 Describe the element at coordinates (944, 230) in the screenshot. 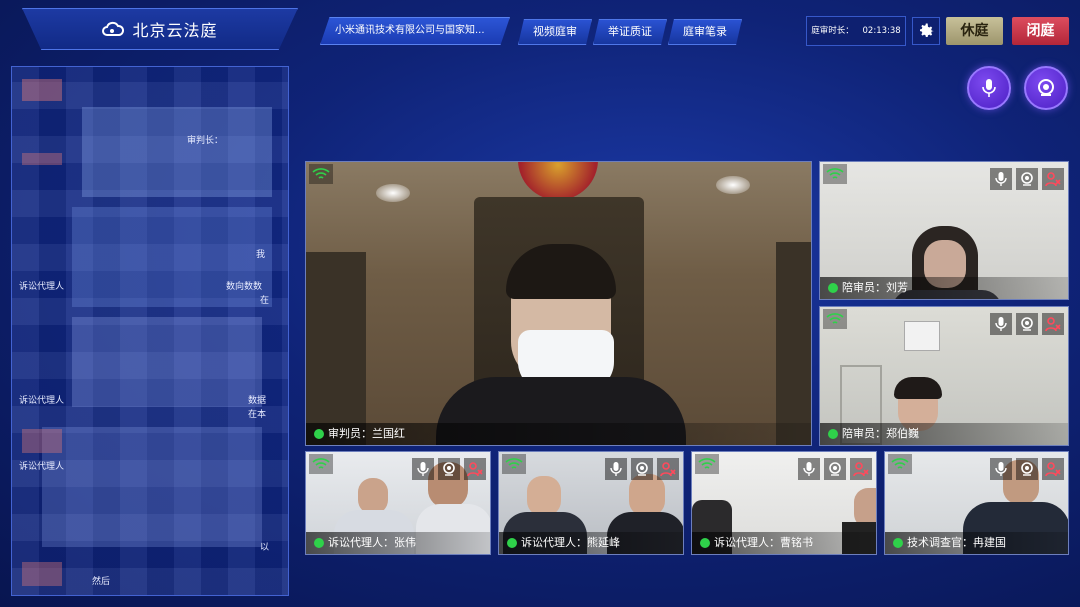

I see `video-tile-juror1: 陪审员：刘芳` at that location.